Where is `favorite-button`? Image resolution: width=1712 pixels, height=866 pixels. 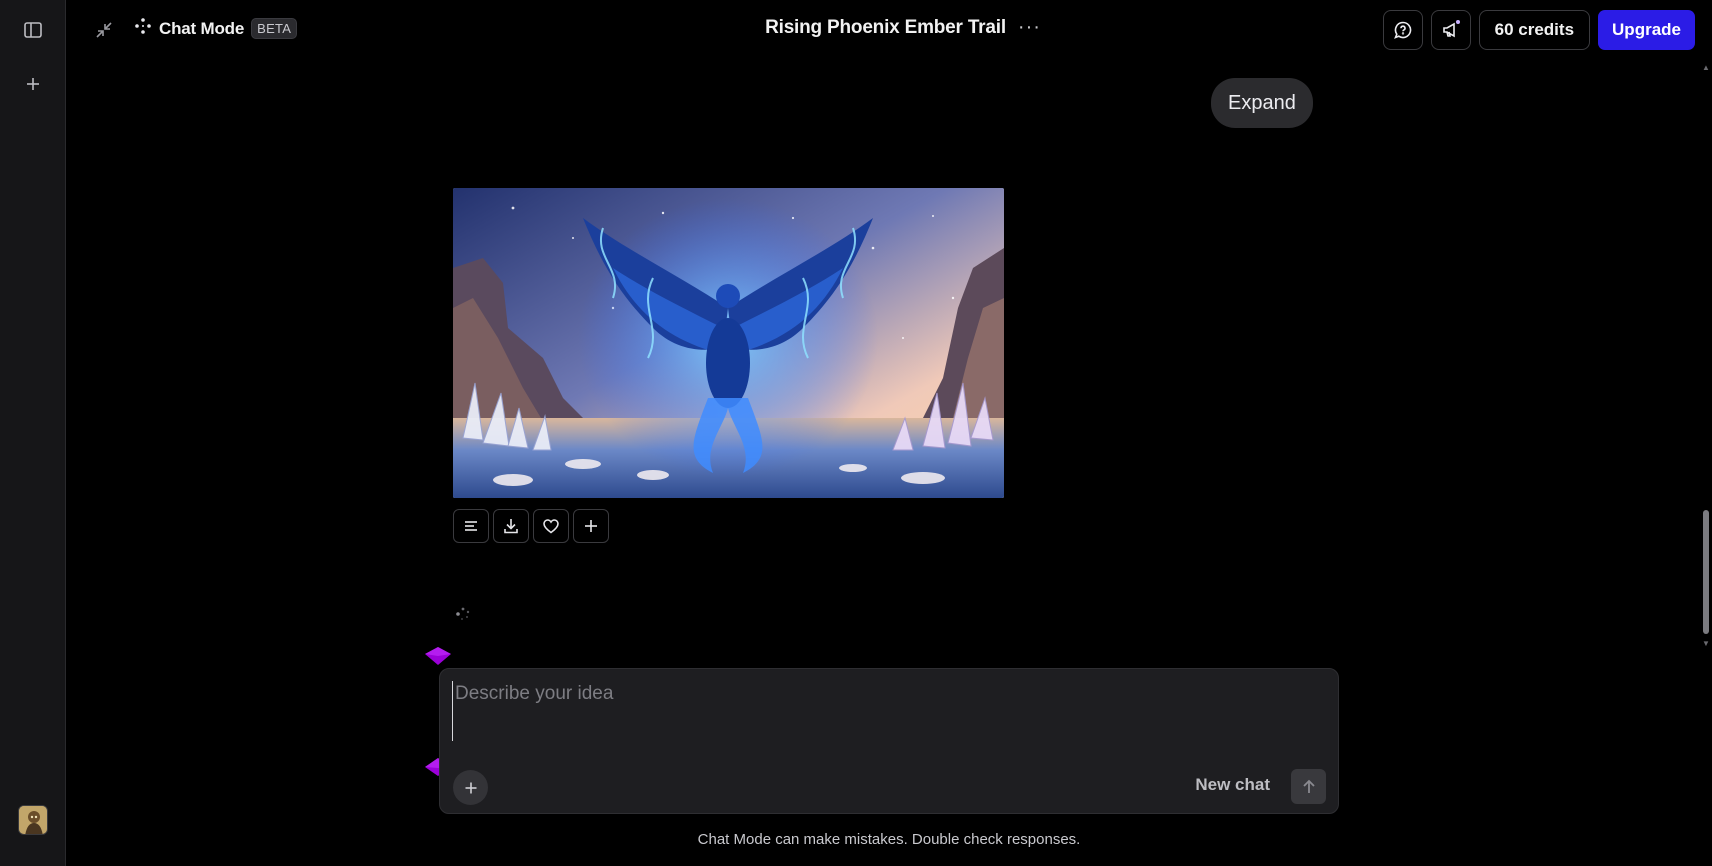
favorite-button is located at coordinates (551, 526).